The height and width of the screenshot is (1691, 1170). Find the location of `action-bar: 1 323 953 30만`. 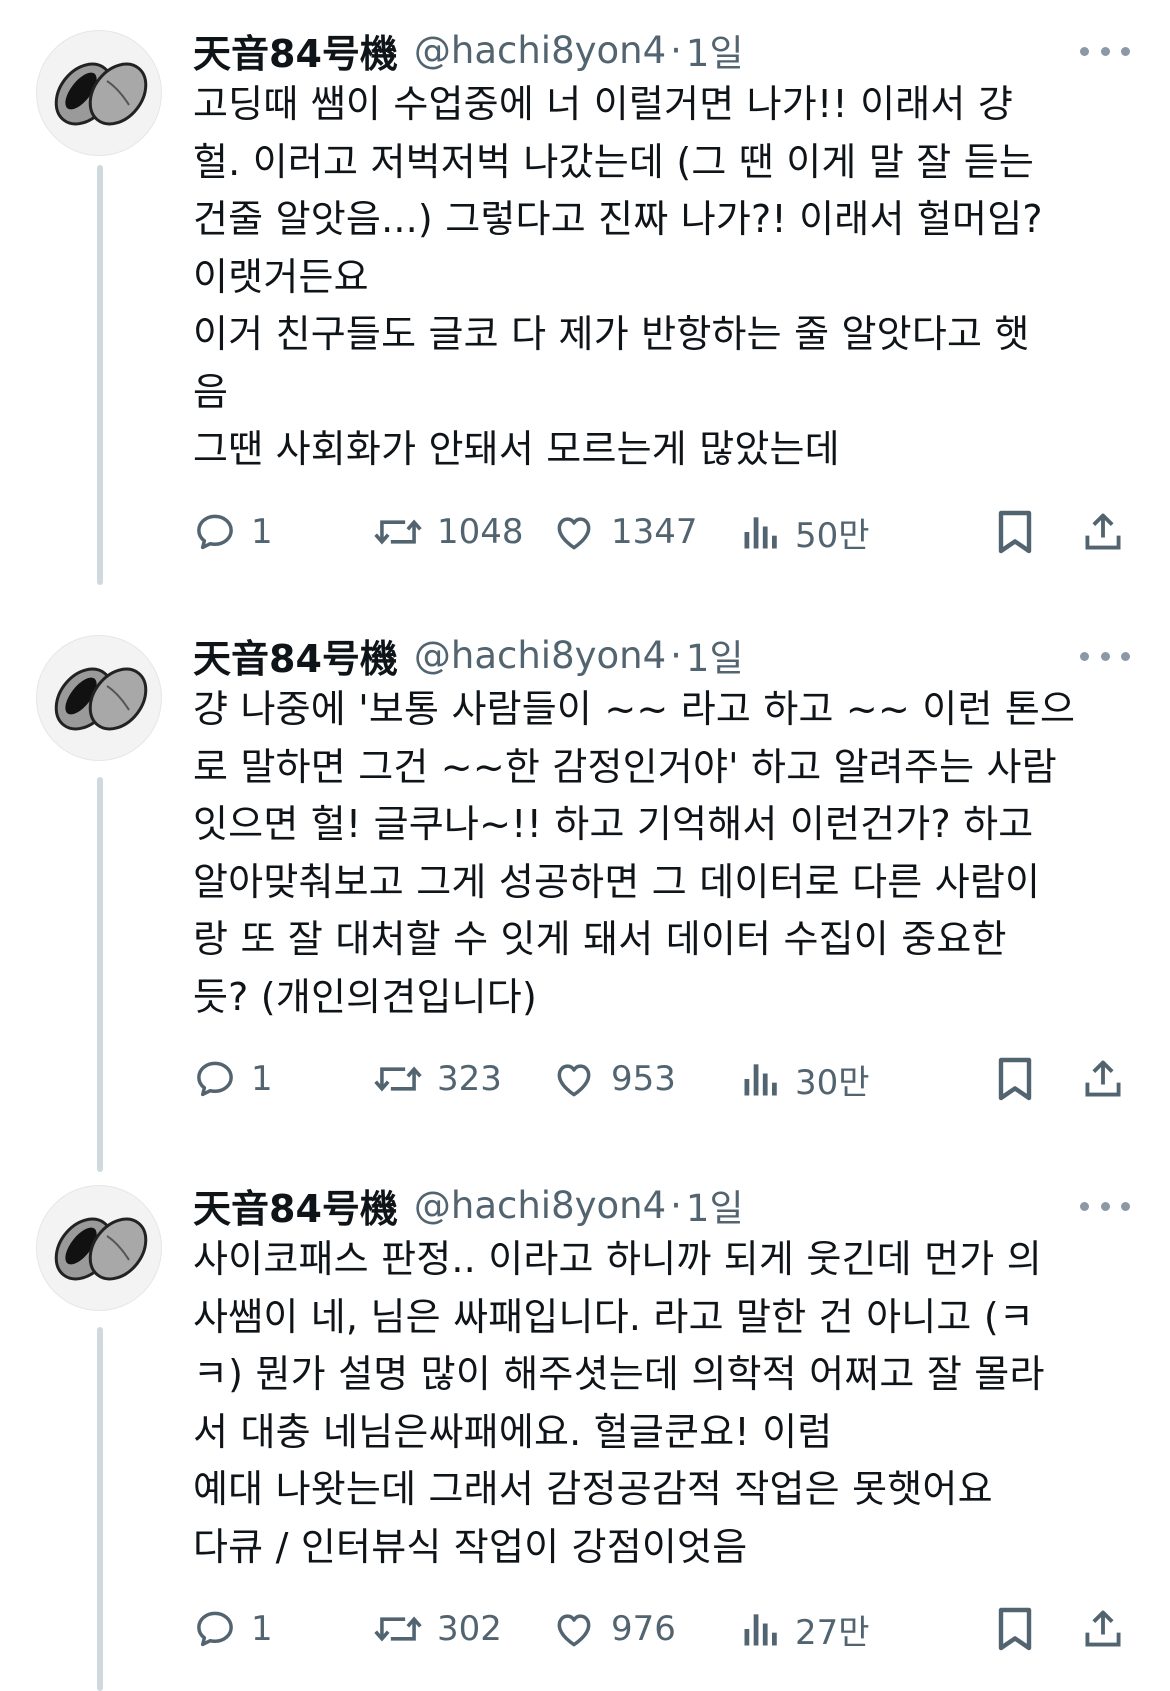

action-bar: 1 323 953 30만 is located at coordinates (663, 1079).